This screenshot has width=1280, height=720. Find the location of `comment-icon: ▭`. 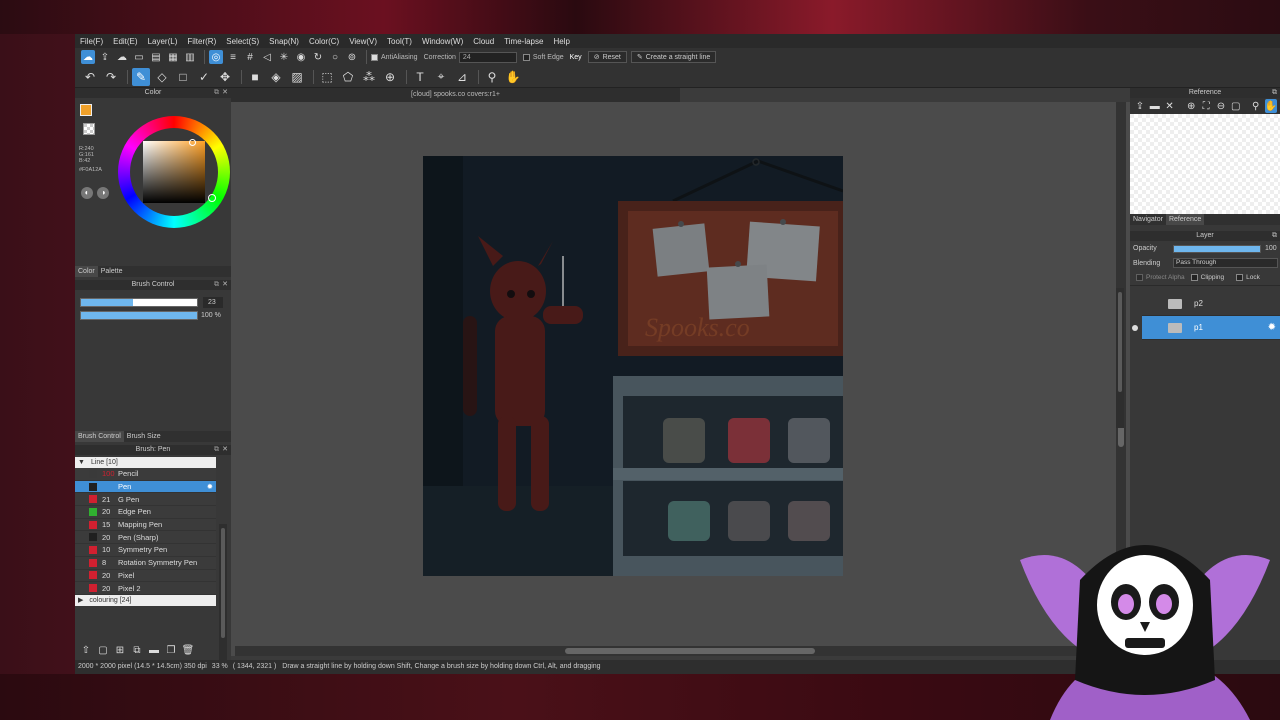

comment-icon: ▭ is located at coordinates (139, 57).